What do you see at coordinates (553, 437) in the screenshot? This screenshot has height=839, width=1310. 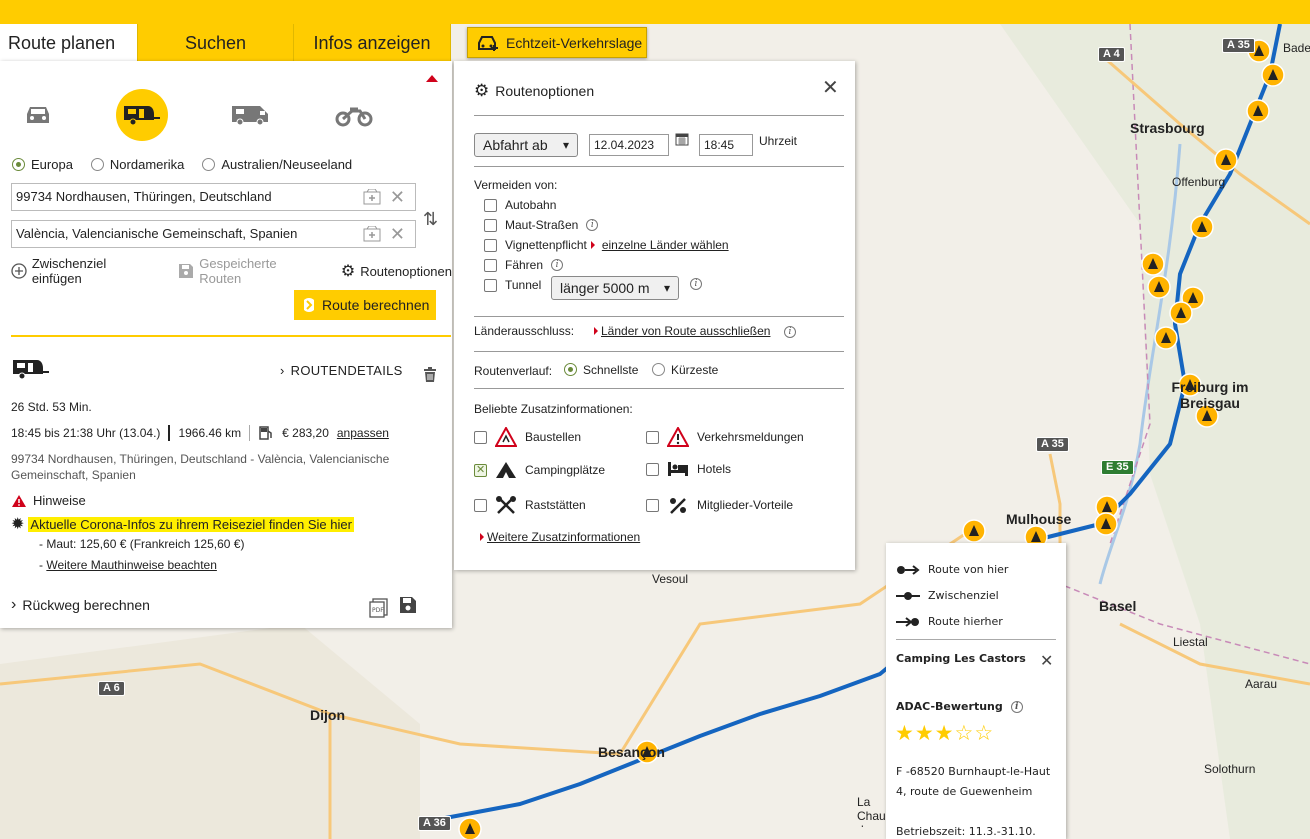 I see `extra-baustellen-label: Baustellen` at bounding box center [553, 437].